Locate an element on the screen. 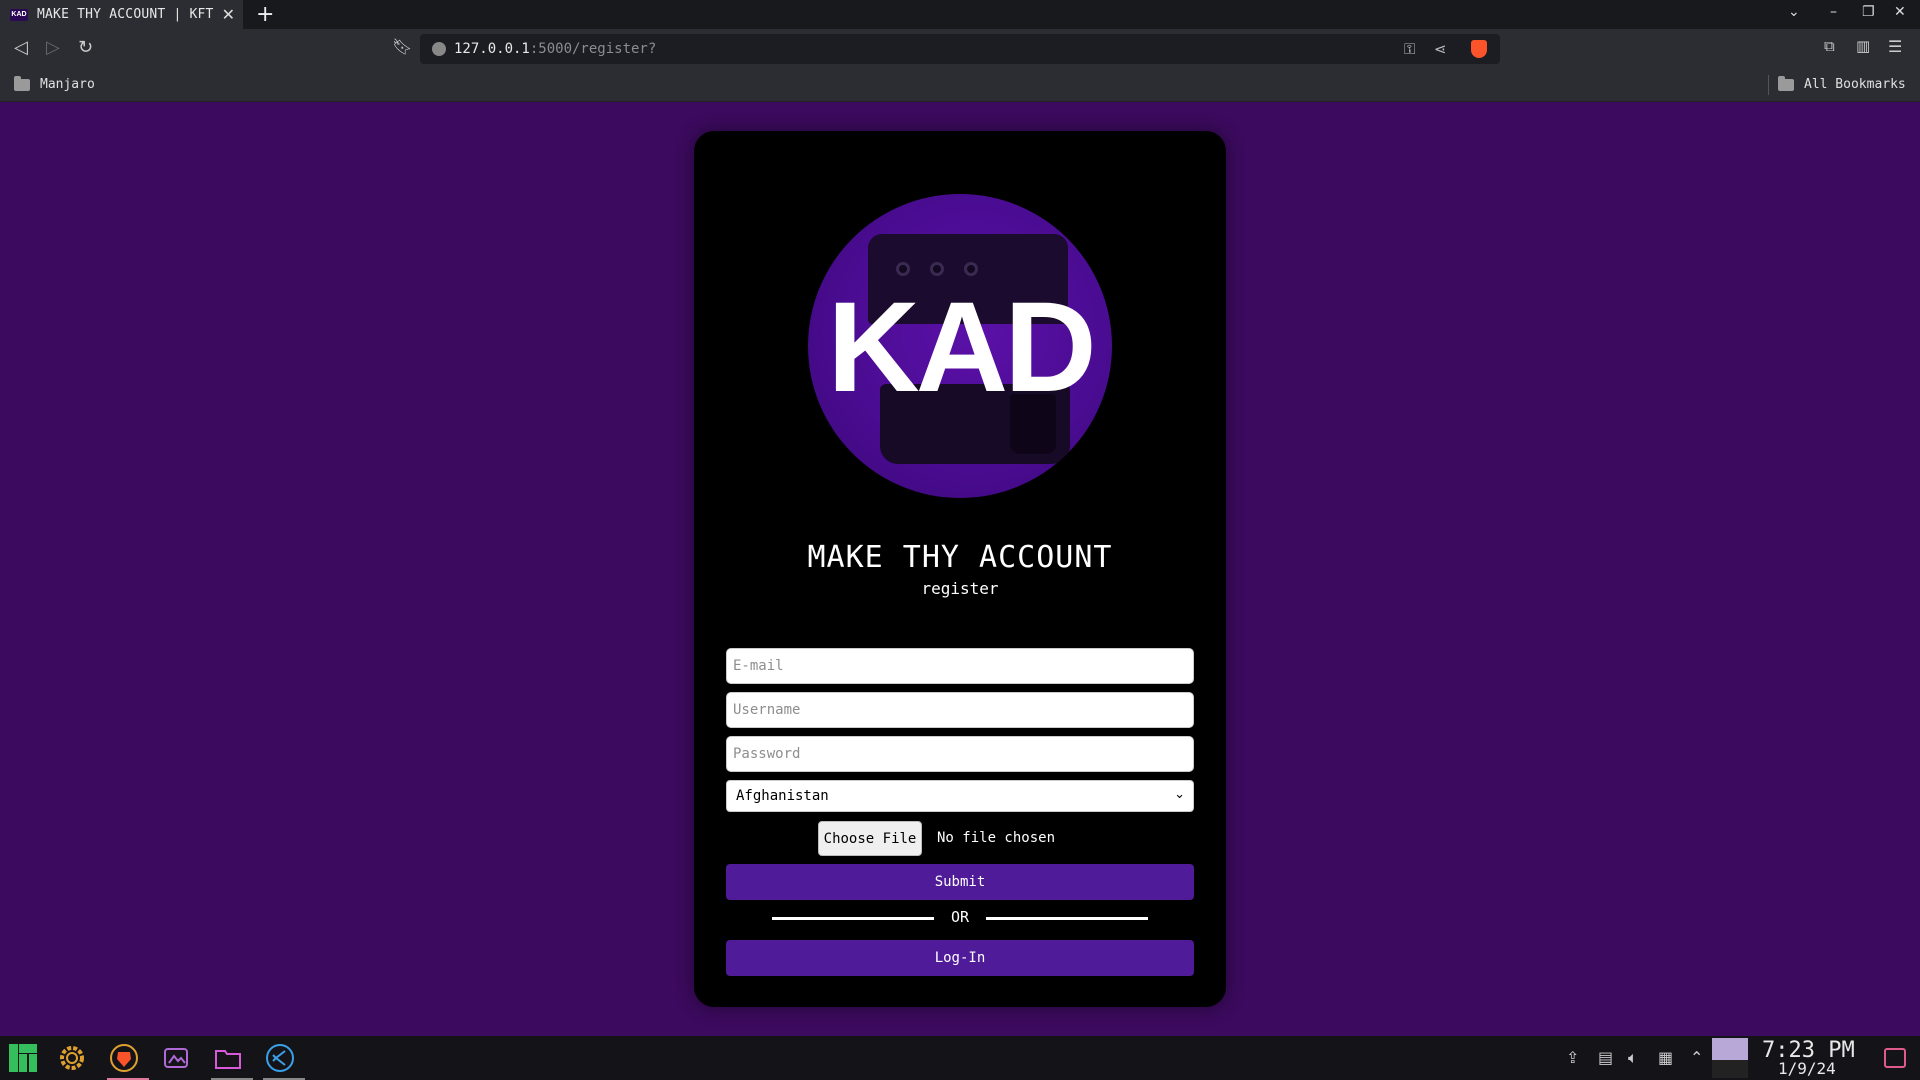 This screenshot has width=1920, height=1080. file-status-text: No file chosen is located at coordinates (996, 838).